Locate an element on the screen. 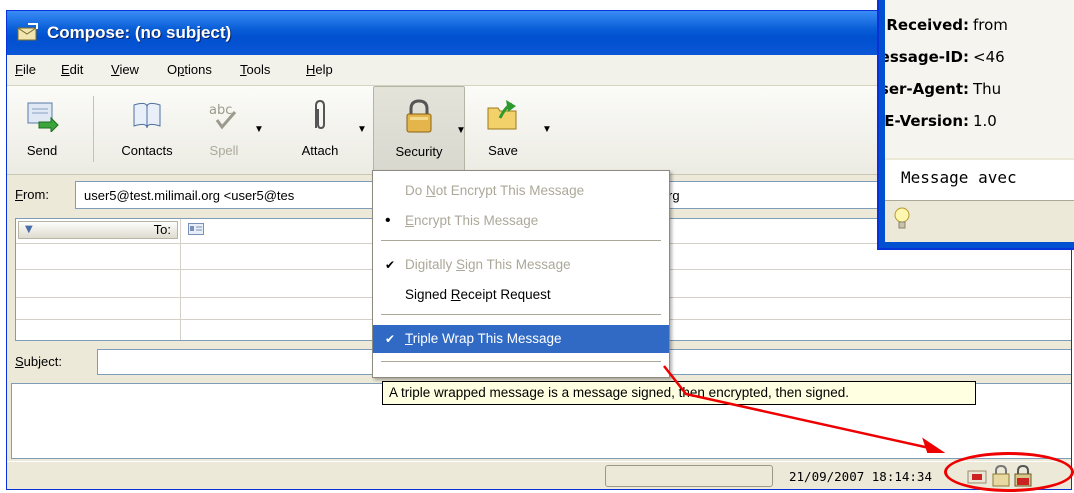 This screenshot has height=493, width=1074. annotation-highlight-circle is located at coordinates (1009, 472).